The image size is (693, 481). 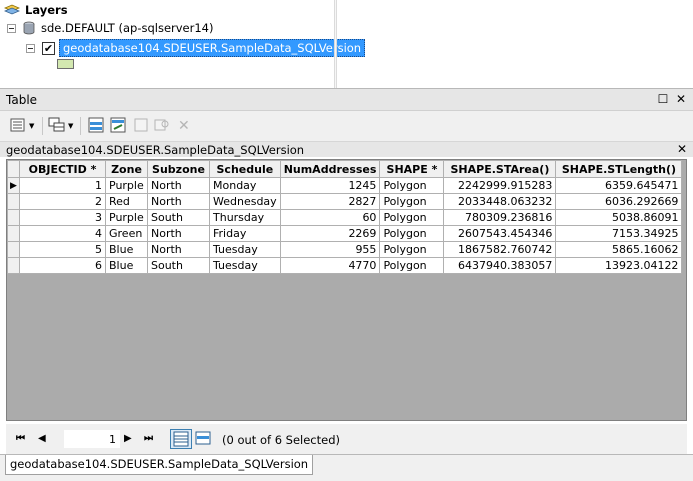 What do you see at coordinates (126, 201) in the screenshot?
I see `cell-zone: Red` at bounding box center [126, 201].